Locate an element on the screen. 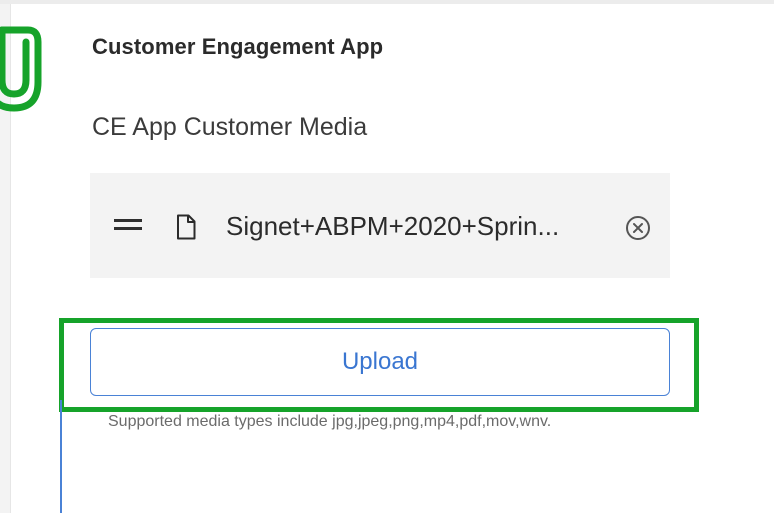 The width and height of the screenshot is (774, 513). file-icon is located at coordinates (186, 227).